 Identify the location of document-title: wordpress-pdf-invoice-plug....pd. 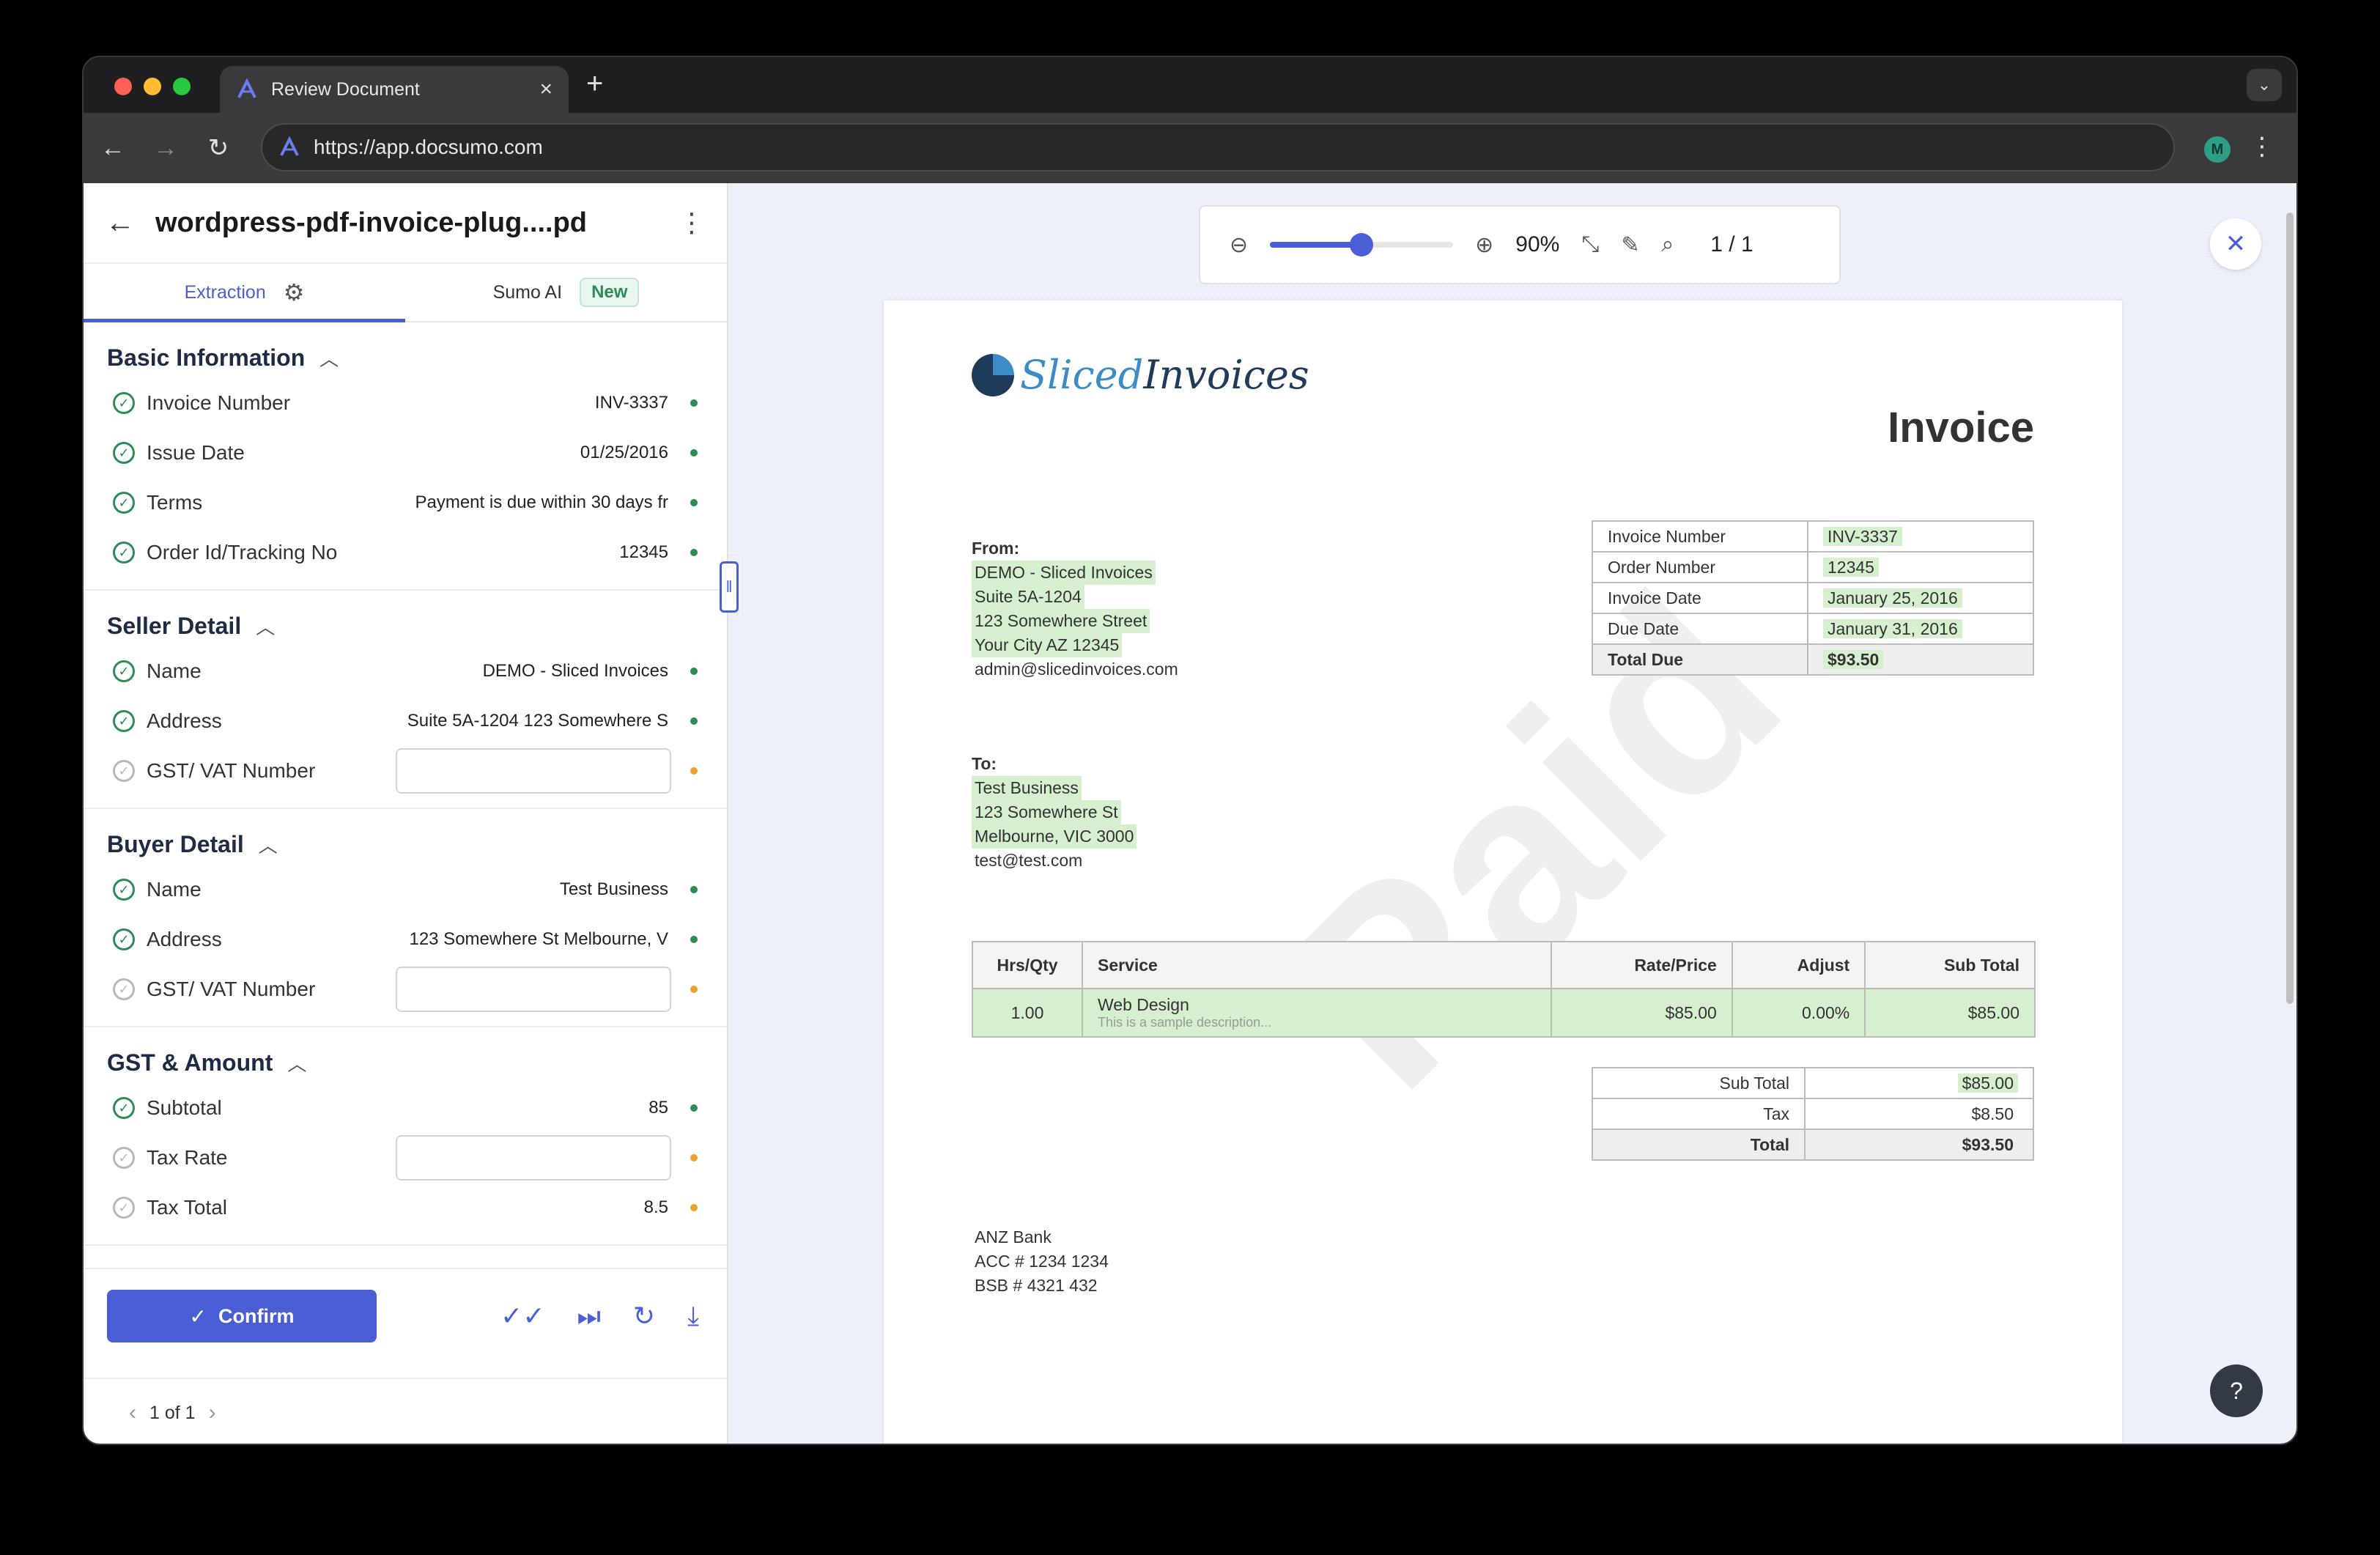
(371, 222).